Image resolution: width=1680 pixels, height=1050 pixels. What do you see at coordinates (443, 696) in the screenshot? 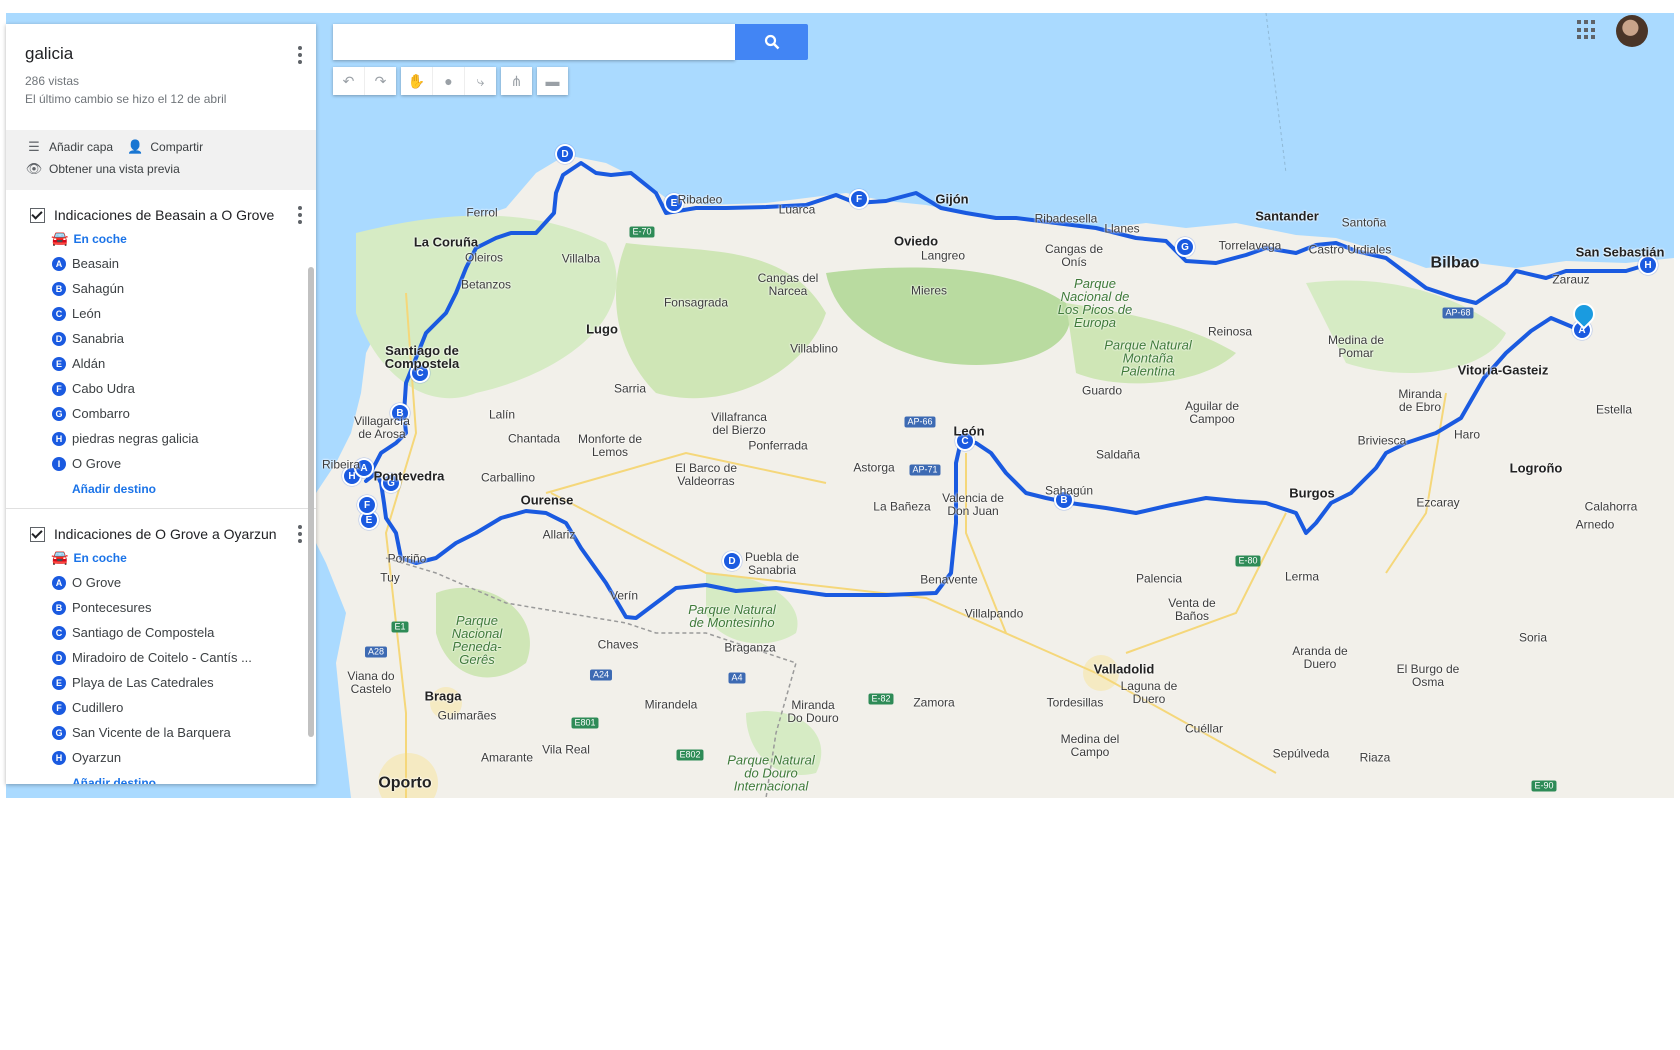
I see `map-label-braga: Braga` at bounding box center [443, 696].